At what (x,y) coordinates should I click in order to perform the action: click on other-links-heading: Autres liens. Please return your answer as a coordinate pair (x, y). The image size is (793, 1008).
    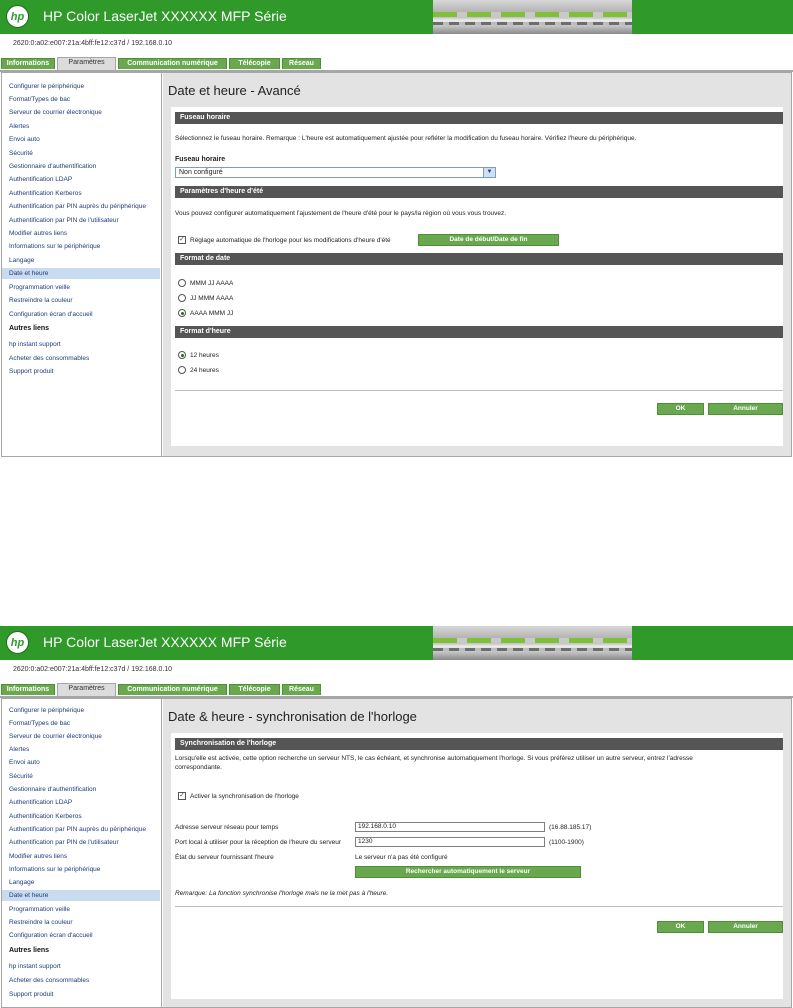
    Looking at the image, I should click on (29, 328).